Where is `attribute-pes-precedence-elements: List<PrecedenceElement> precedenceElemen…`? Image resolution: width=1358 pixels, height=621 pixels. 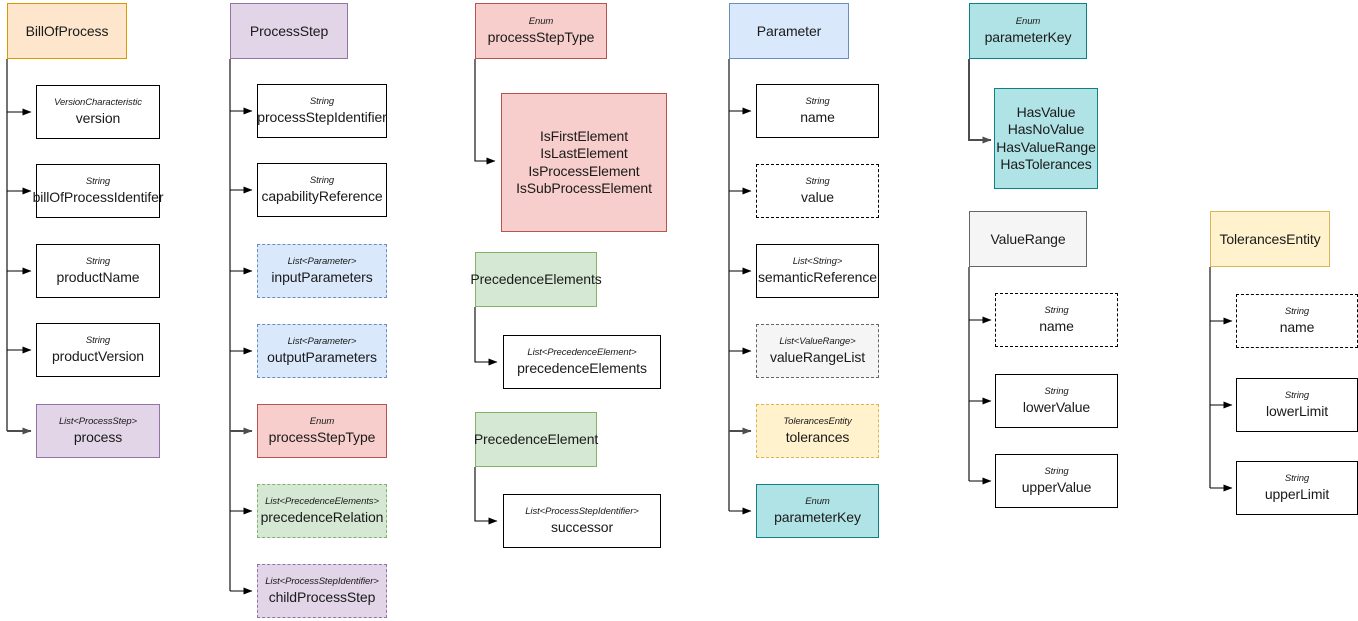 attribute-pes-precedence-elements: List<PrecedenceElement> precedenceElemen… is located at coordinates (582, 362).